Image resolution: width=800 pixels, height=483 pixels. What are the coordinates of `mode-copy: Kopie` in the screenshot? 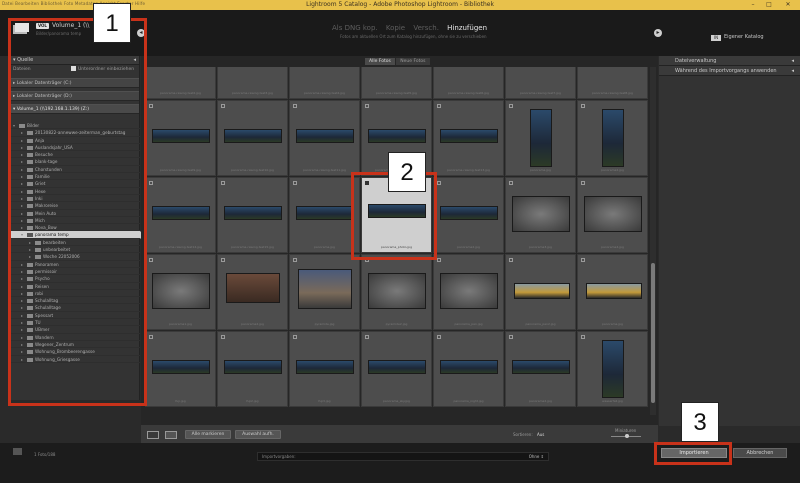 It's located at (395, 28).